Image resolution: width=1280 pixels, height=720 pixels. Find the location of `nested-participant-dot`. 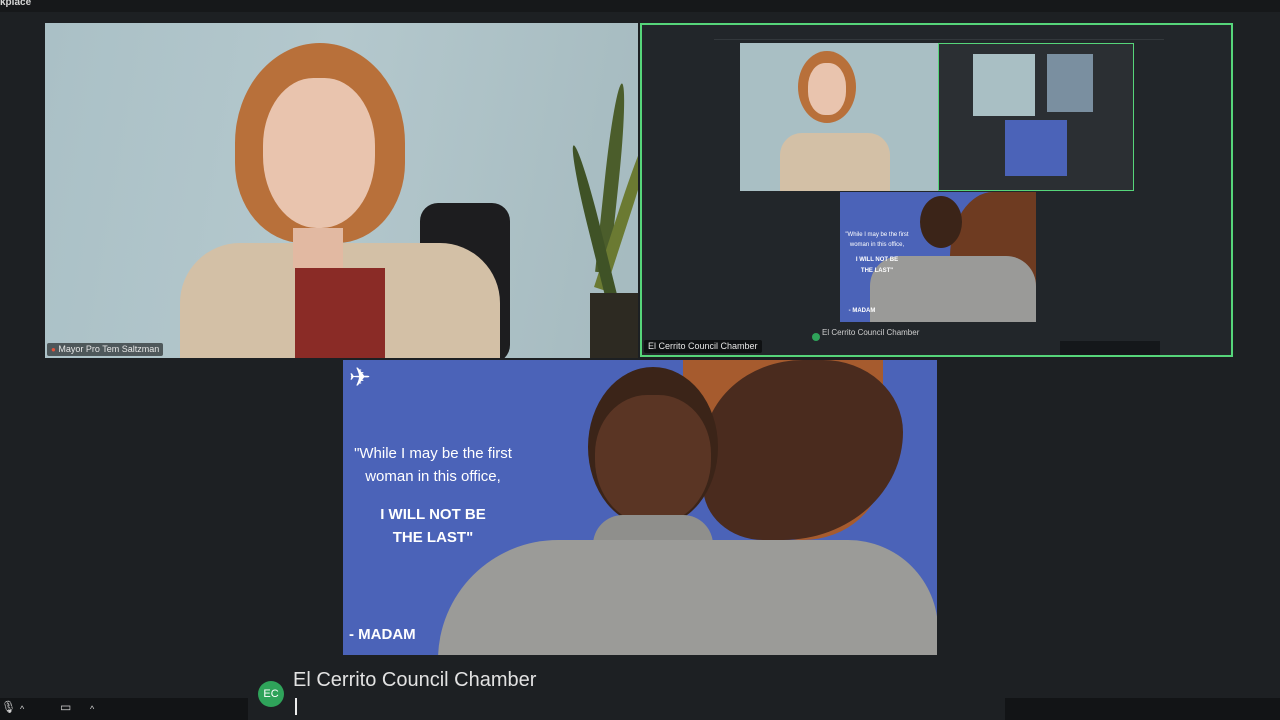

nested-participant-dot is located at coordinates (816, 337).